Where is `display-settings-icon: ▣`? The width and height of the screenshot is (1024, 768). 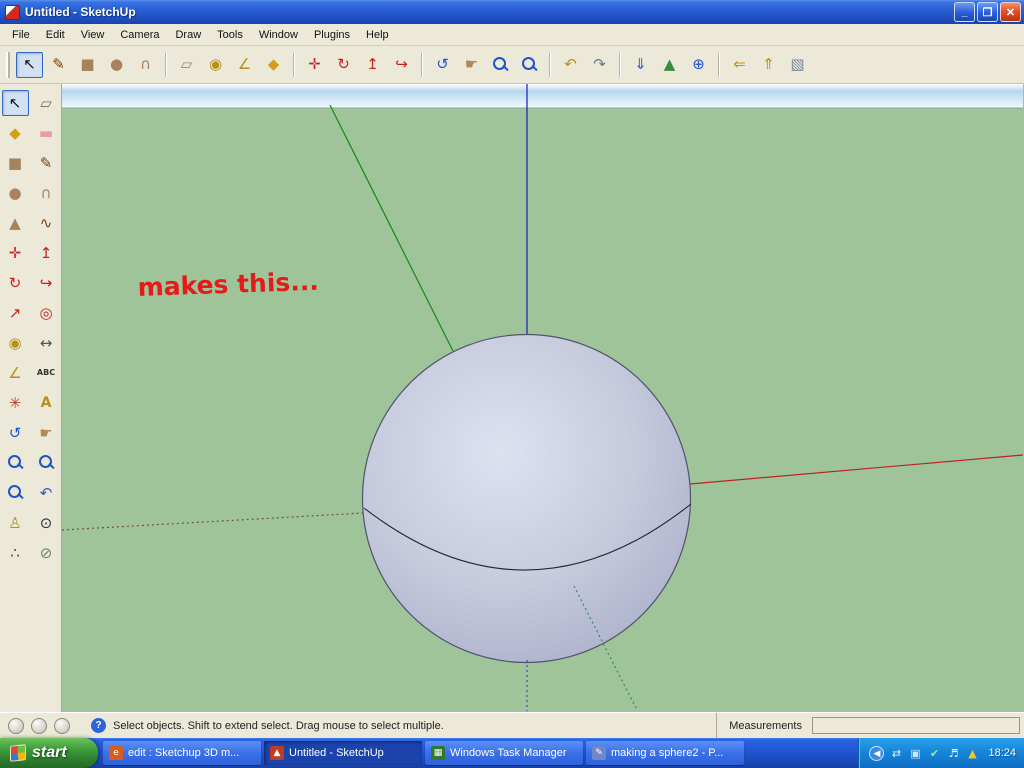
display-settings-icon: ▣ is located at coordinates (915, 753).